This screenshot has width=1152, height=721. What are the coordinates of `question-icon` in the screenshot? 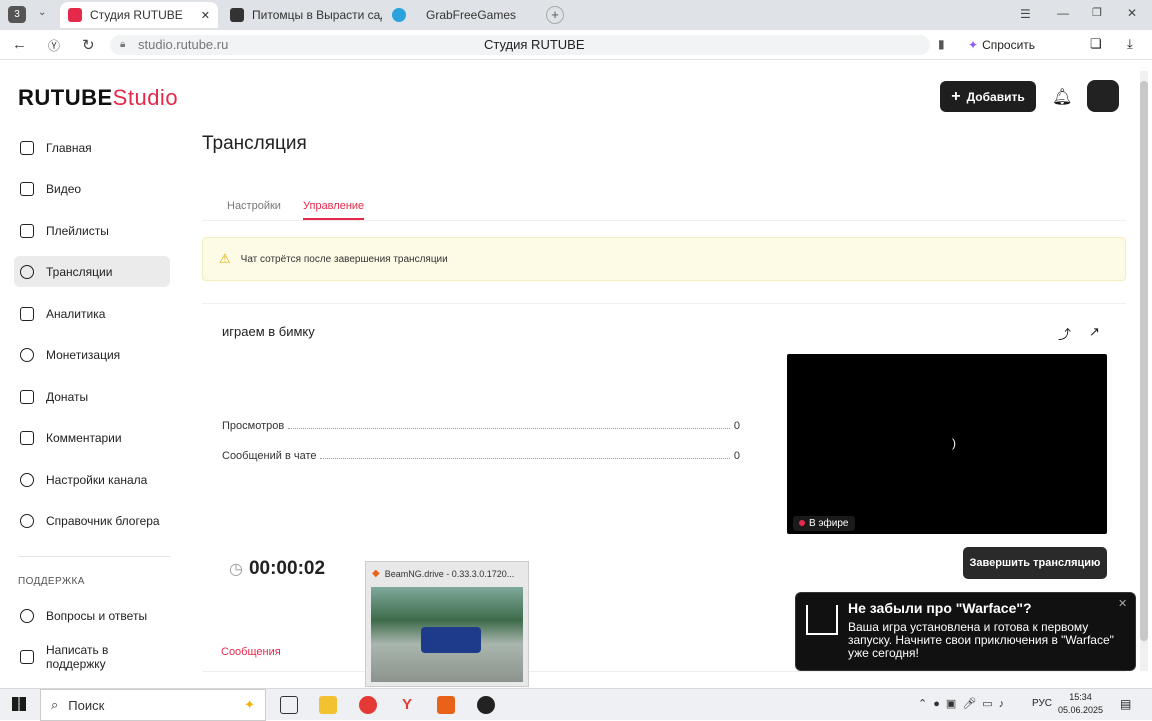 It's located at (27, 615).